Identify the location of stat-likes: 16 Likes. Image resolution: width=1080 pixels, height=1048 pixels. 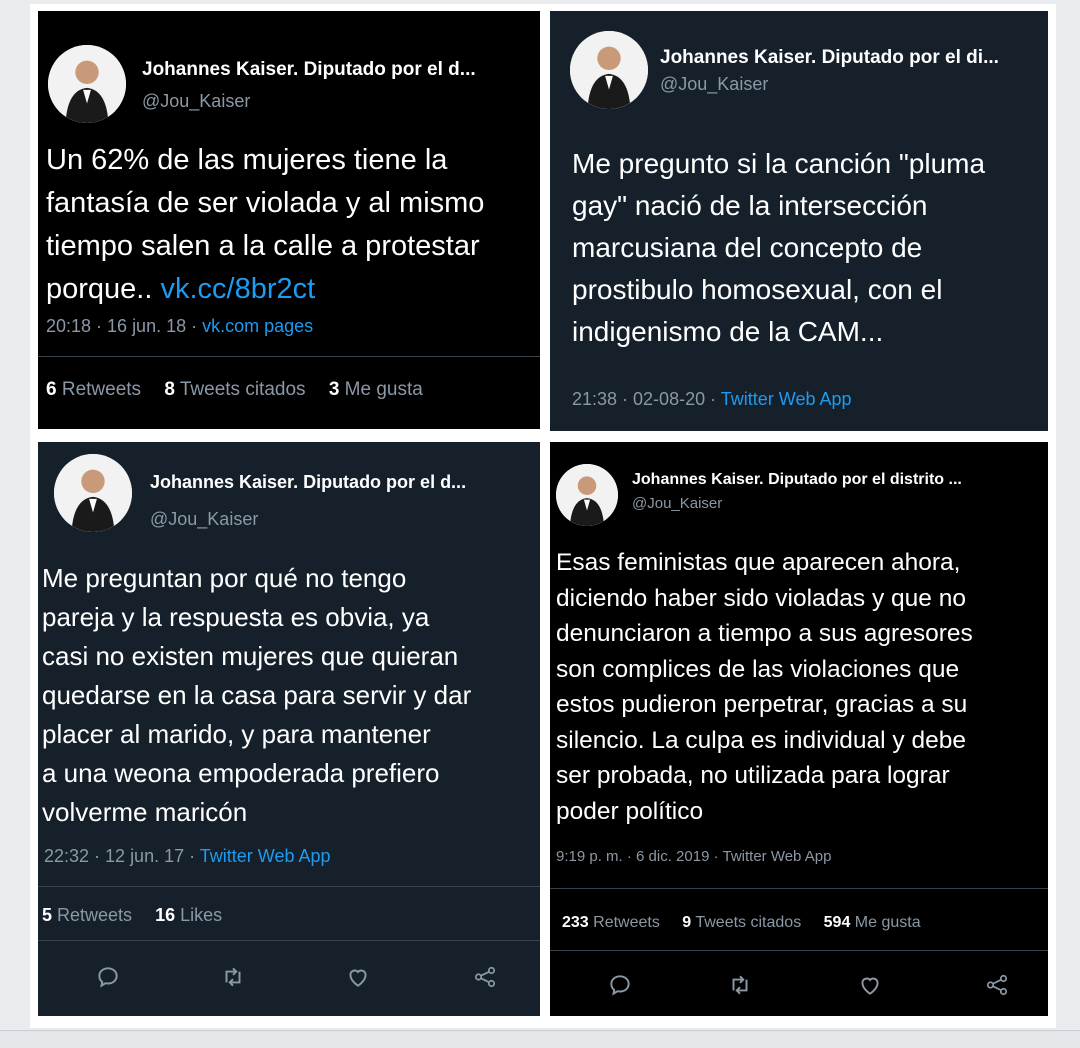
(188, 915).